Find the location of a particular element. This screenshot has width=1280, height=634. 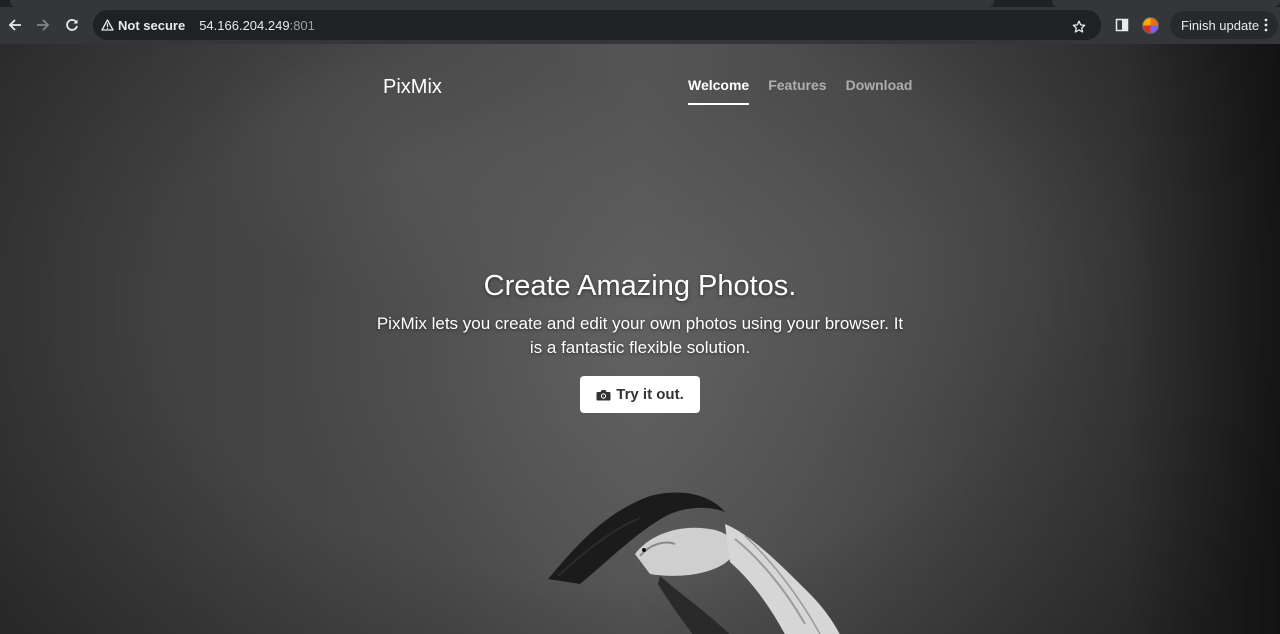

finish-update-button: Finish update is located at coordinates (1224, 25).